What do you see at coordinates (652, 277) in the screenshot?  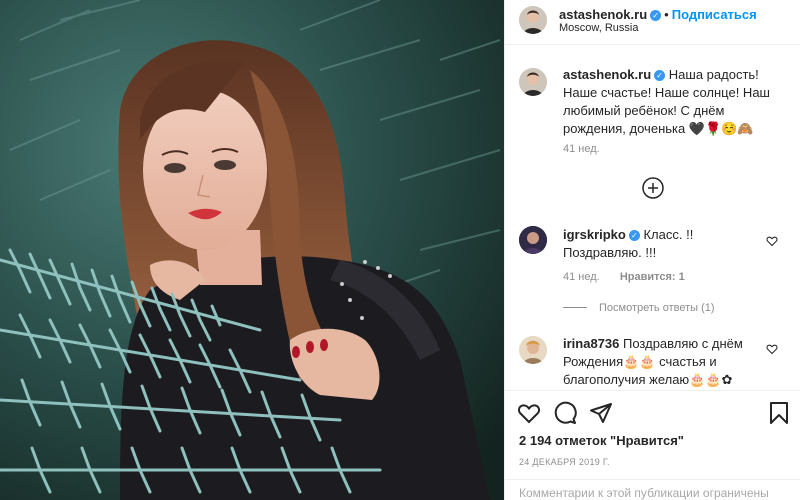 I see `comment-likes: Нравится: 1` at bounding box center [652, 277].